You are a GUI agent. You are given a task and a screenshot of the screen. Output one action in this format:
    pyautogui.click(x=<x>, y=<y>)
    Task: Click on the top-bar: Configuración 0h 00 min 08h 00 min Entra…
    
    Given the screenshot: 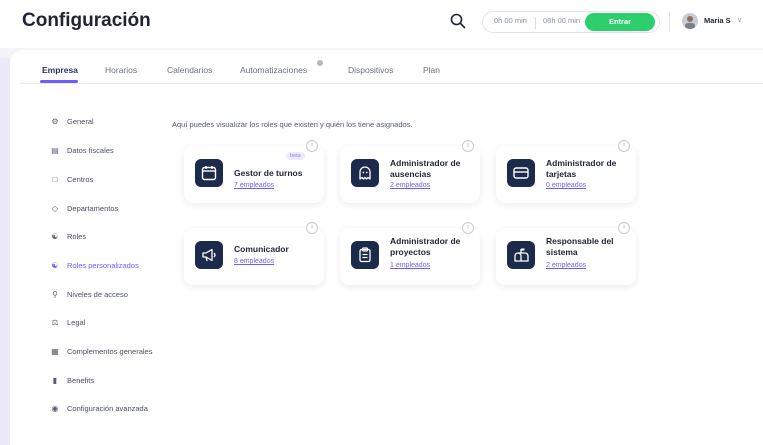 What is the action you would take?
    pyautogui.click(x=381, y=24)
    